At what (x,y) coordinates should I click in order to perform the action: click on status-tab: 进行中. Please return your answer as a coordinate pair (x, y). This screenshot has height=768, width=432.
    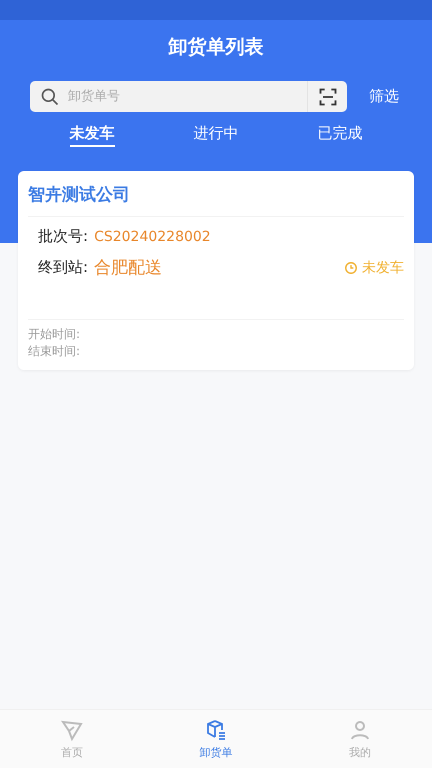
    Looking at the image, I should click on (216, 134).